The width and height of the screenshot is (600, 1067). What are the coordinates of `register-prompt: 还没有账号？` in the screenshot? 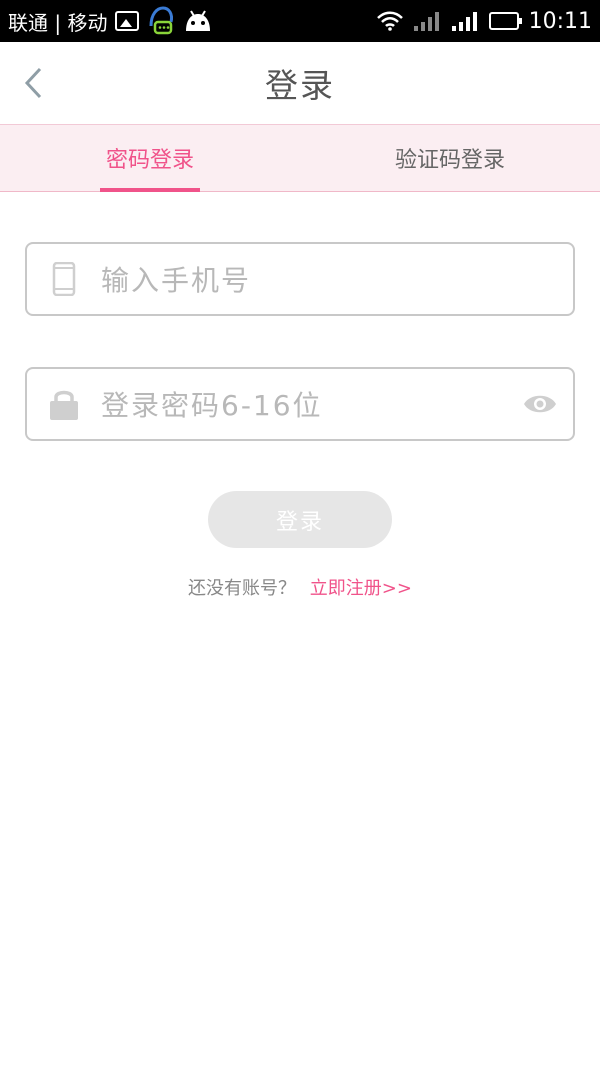 It's located at (242, 588).